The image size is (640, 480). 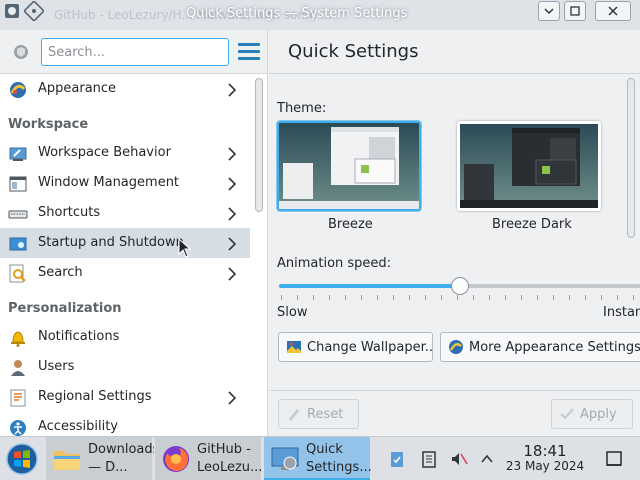 I want to click on back-icon, so click(x=21, y=52).